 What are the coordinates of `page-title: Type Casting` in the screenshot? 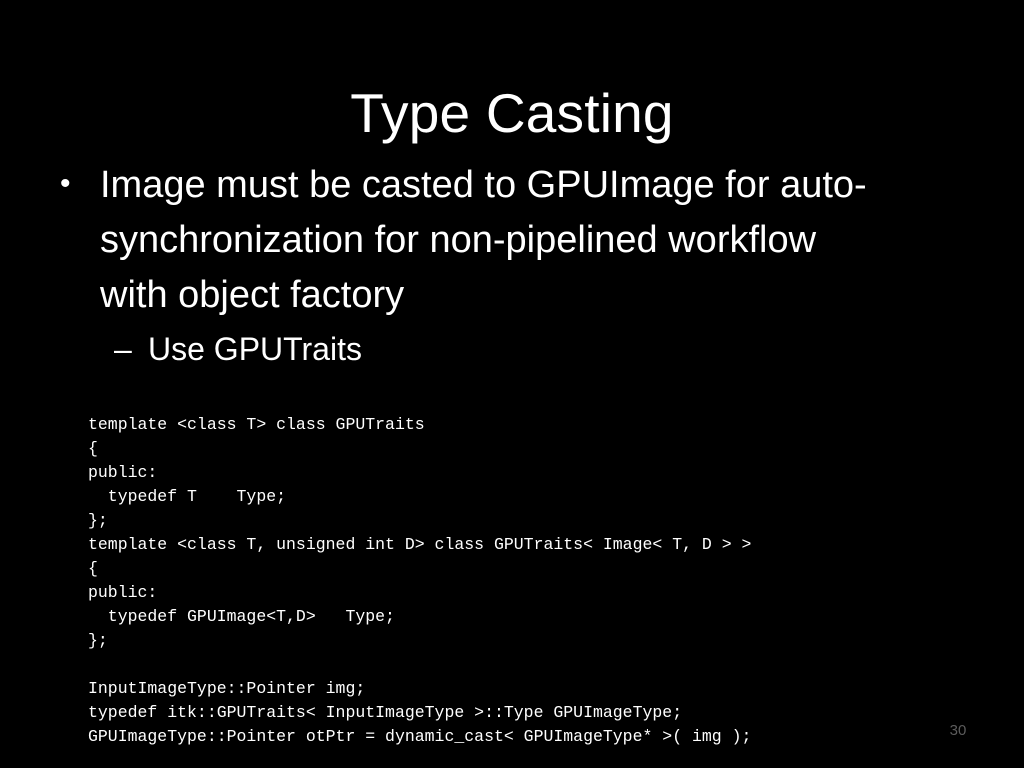 It's located at (512, 112).